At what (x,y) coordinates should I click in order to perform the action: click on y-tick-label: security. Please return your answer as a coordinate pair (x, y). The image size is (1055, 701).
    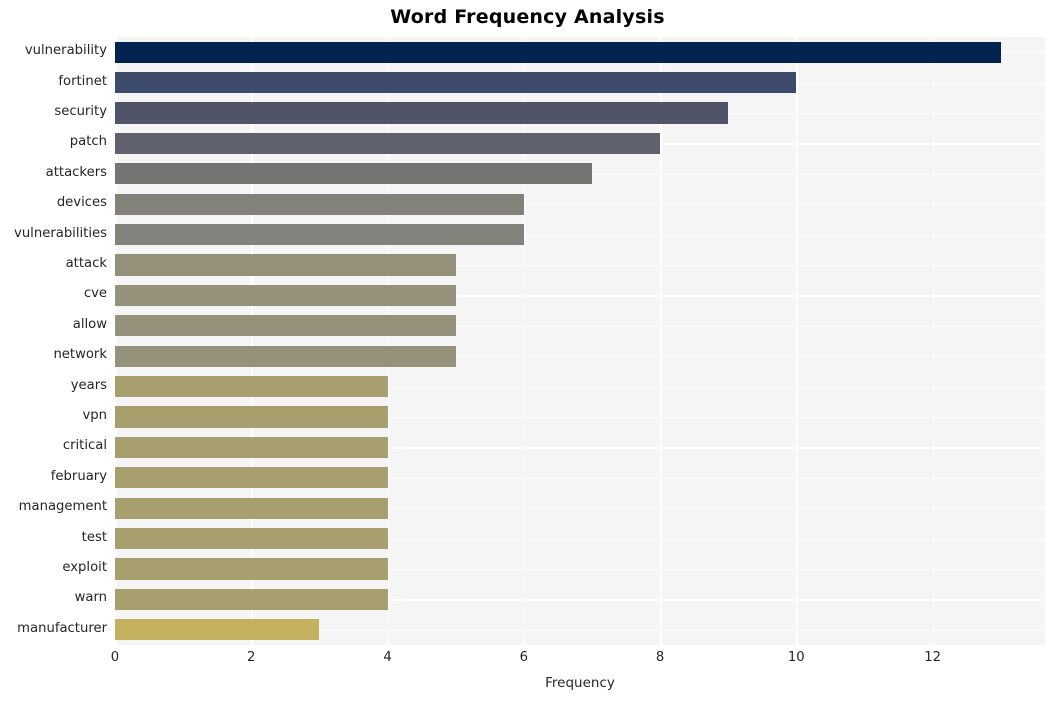
    Looking at the image, I should click on (80, 111).